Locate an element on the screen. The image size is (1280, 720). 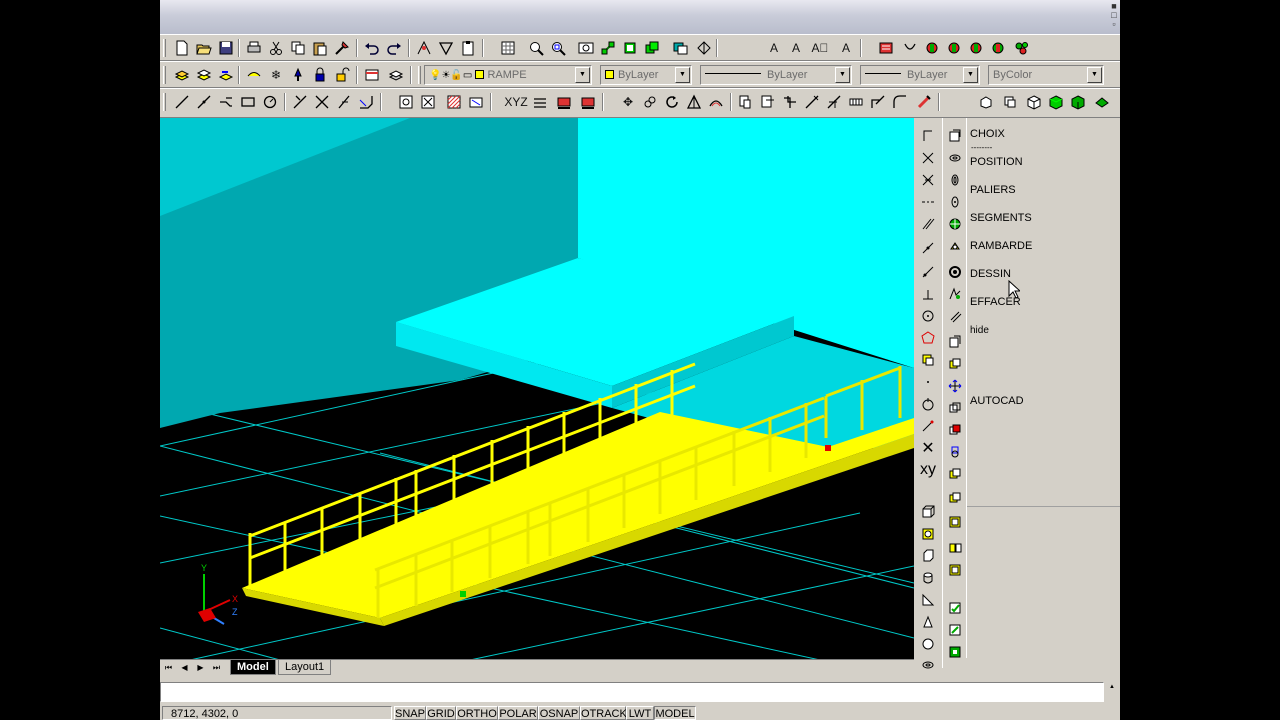
explode-icon is located at coordinates (812, 102).